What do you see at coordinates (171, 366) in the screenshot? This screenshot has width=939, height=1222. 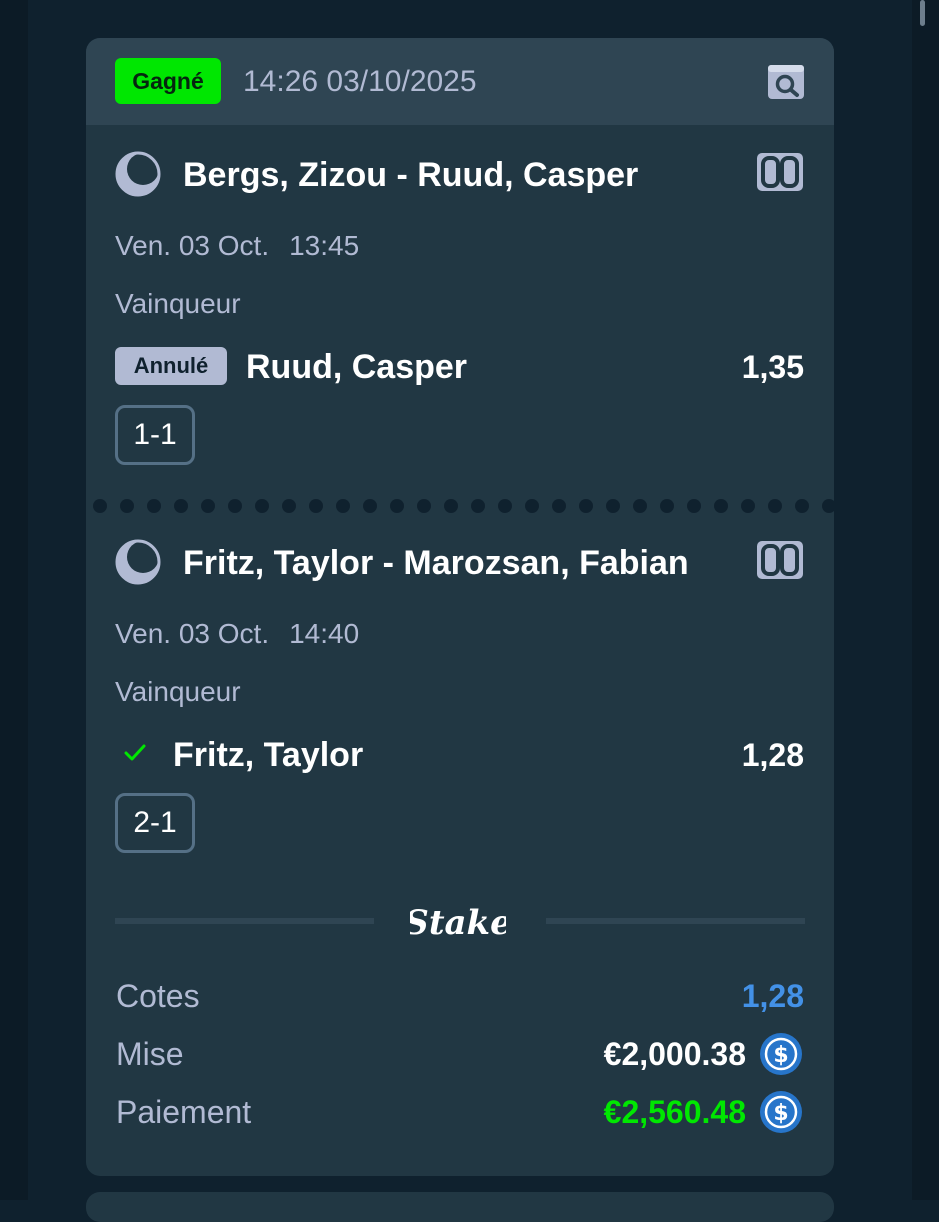 I see `void-status-badge: Annulé` at bounding box center [171, 366].